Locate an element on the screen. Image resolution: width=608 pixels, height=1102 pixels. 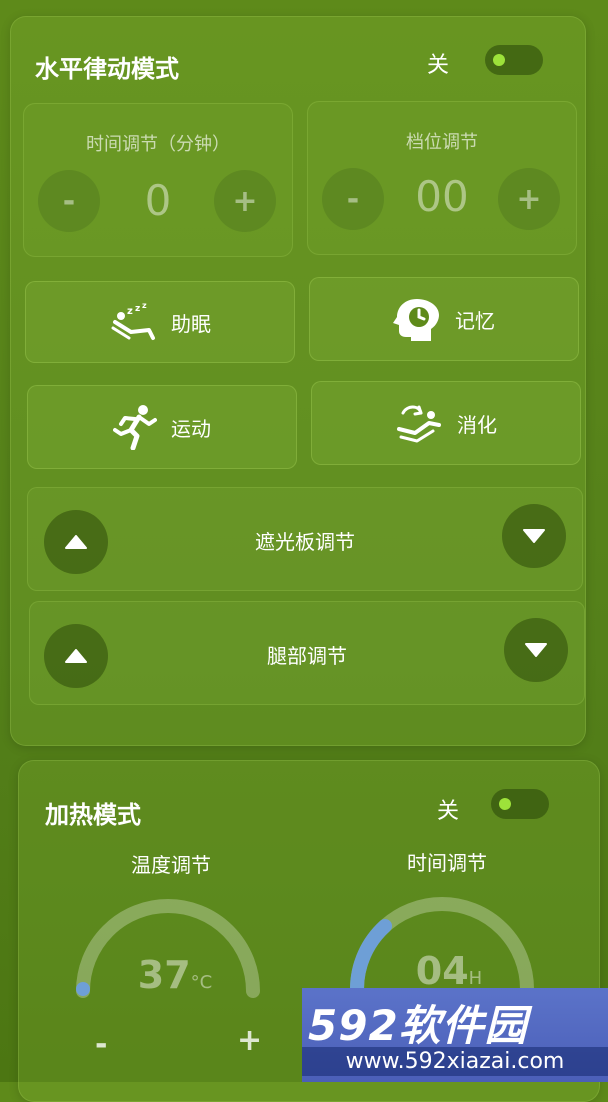
temperature-plus-button: + is located at coordinates (249, 1040).